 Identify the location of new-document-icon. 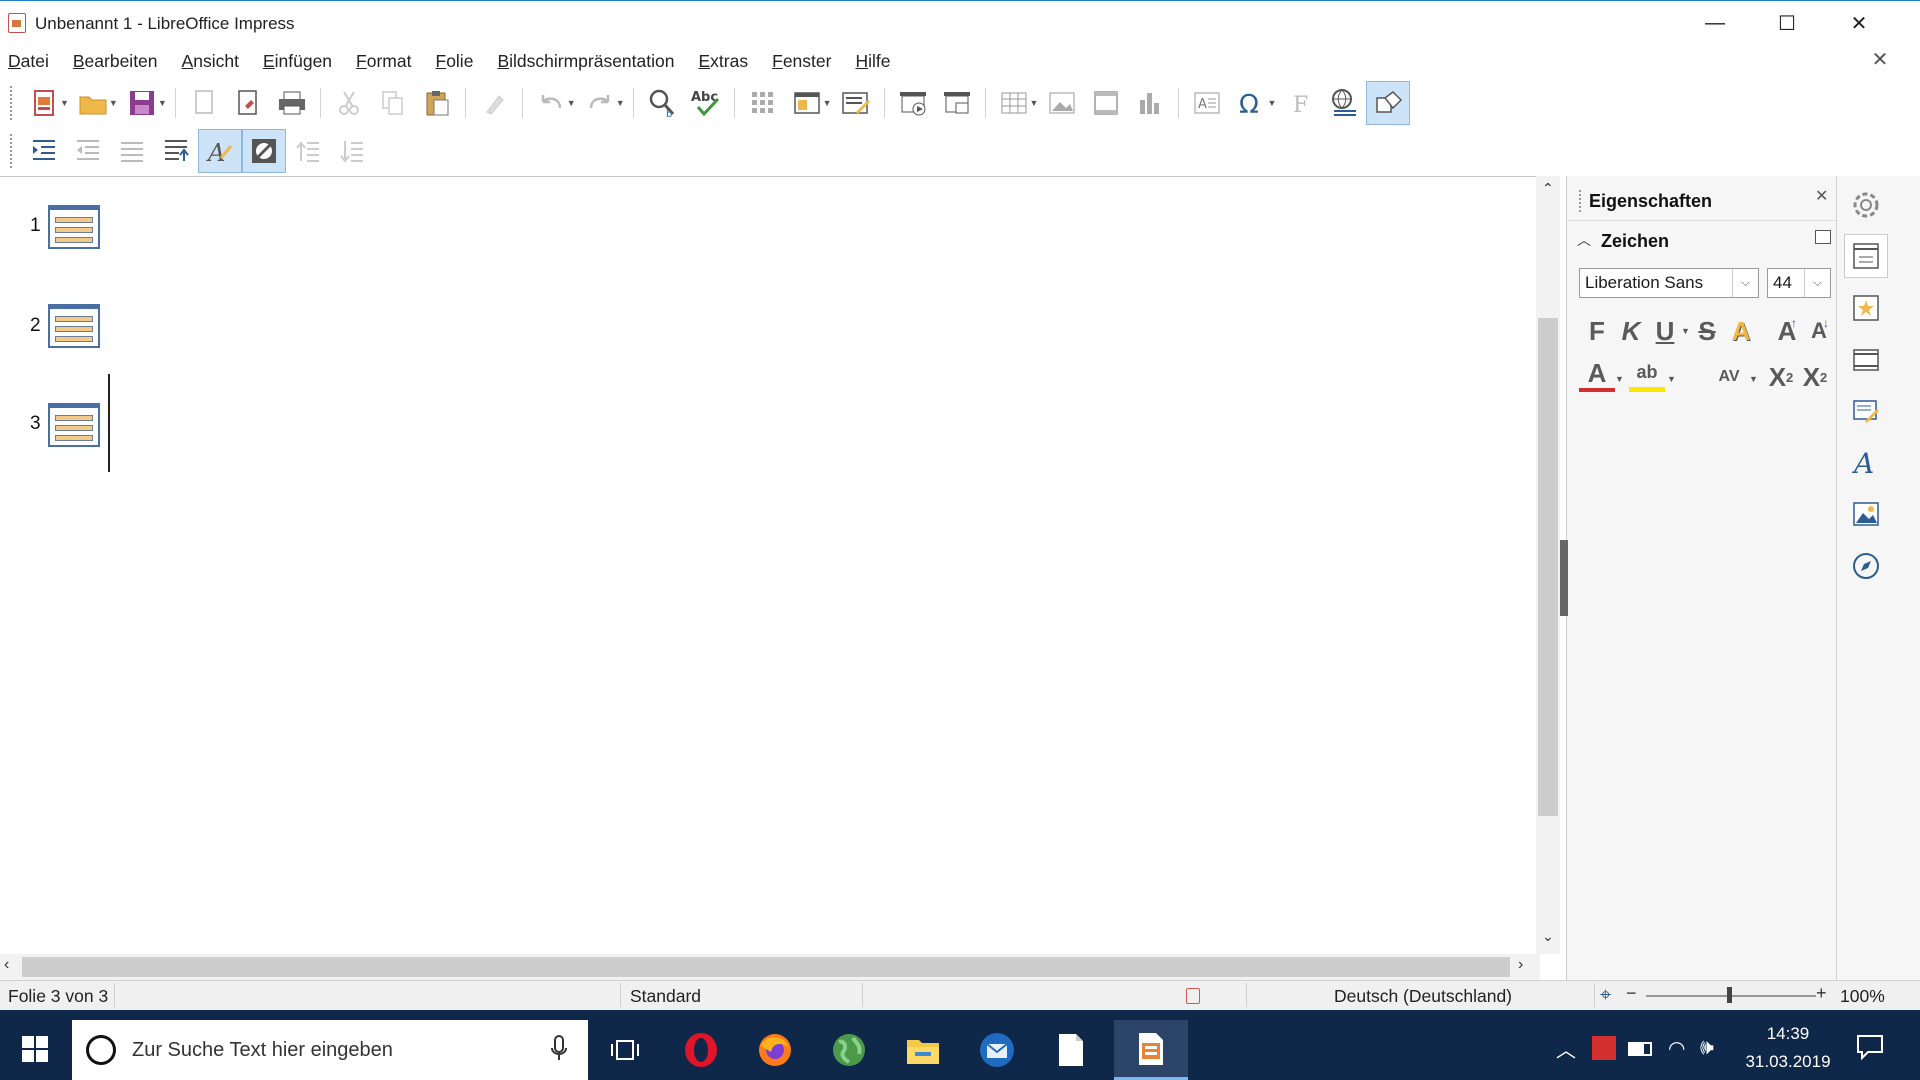
(44, 103).